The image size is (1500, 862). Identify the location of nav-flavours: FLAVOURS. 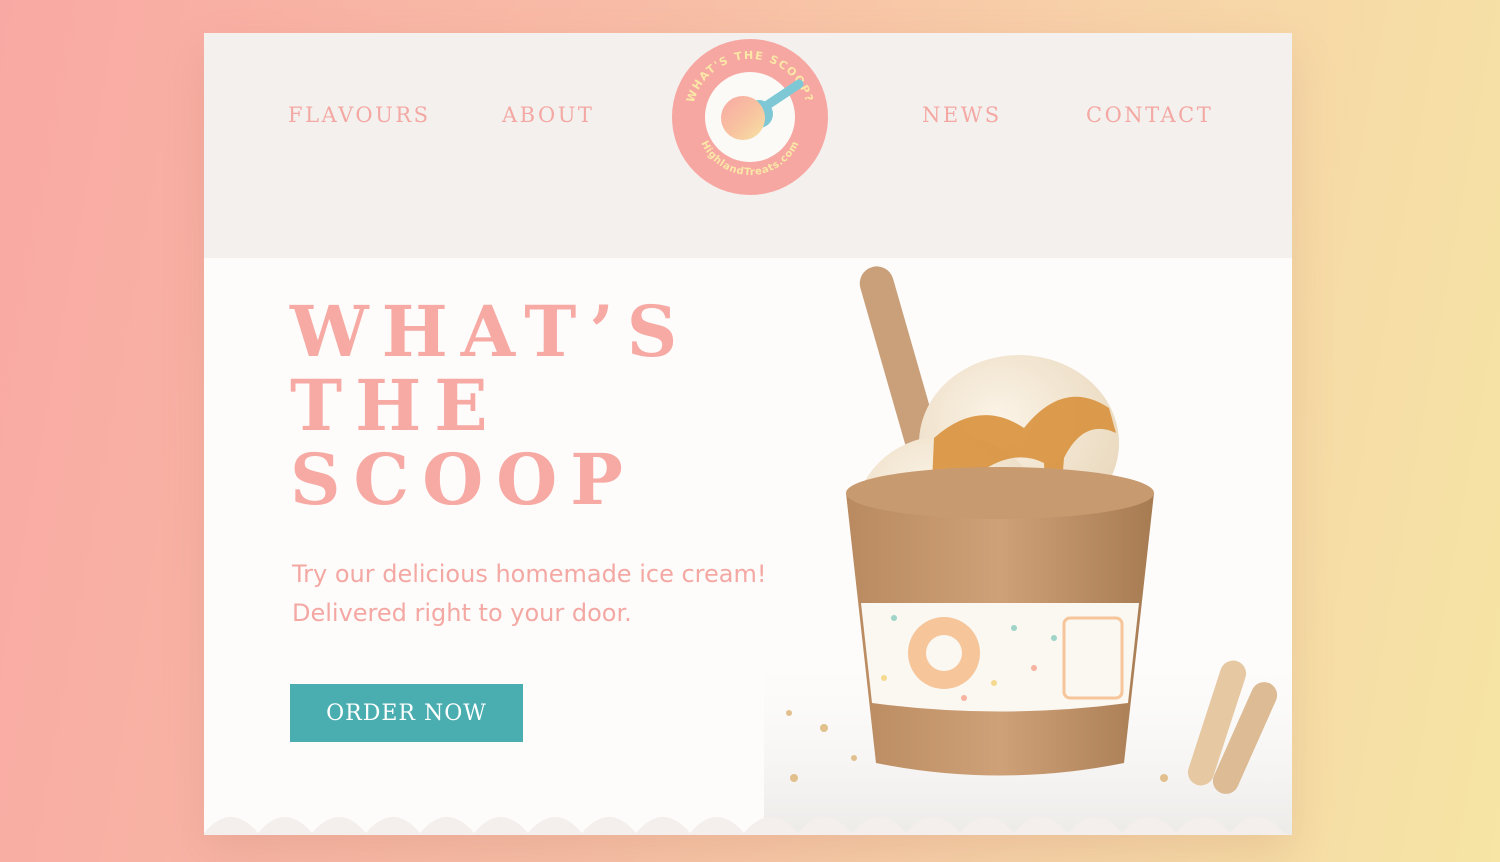
(359, 115).